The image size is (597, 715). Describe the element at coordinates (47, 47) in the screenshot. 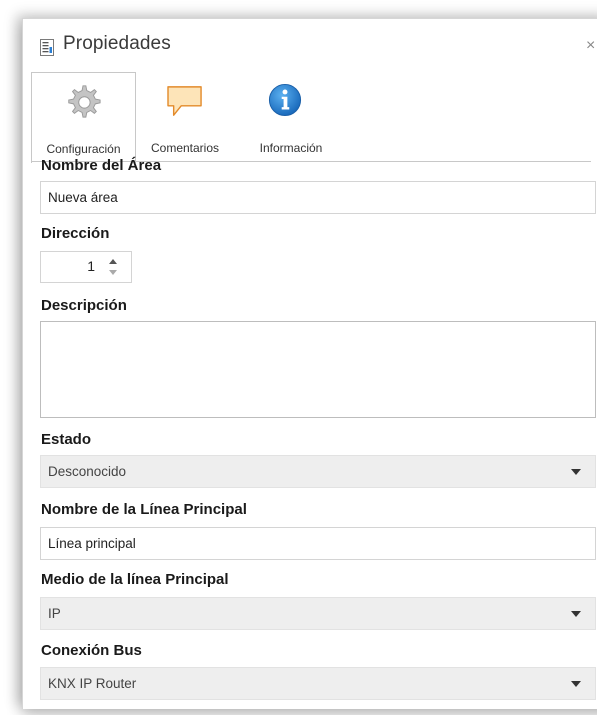

I see `properties-icon` at that location.